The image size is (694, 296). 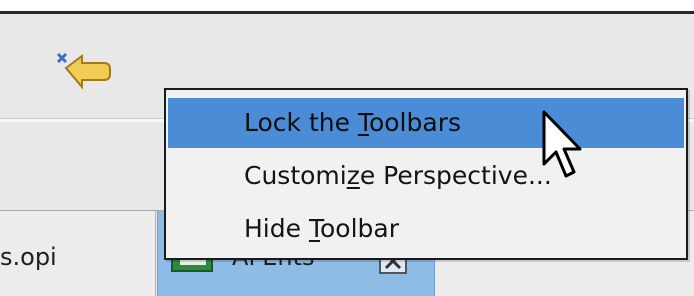 I want to click on menu-item-lock-toolbars: Lock the Toolbars, so click(x=426, y=123).